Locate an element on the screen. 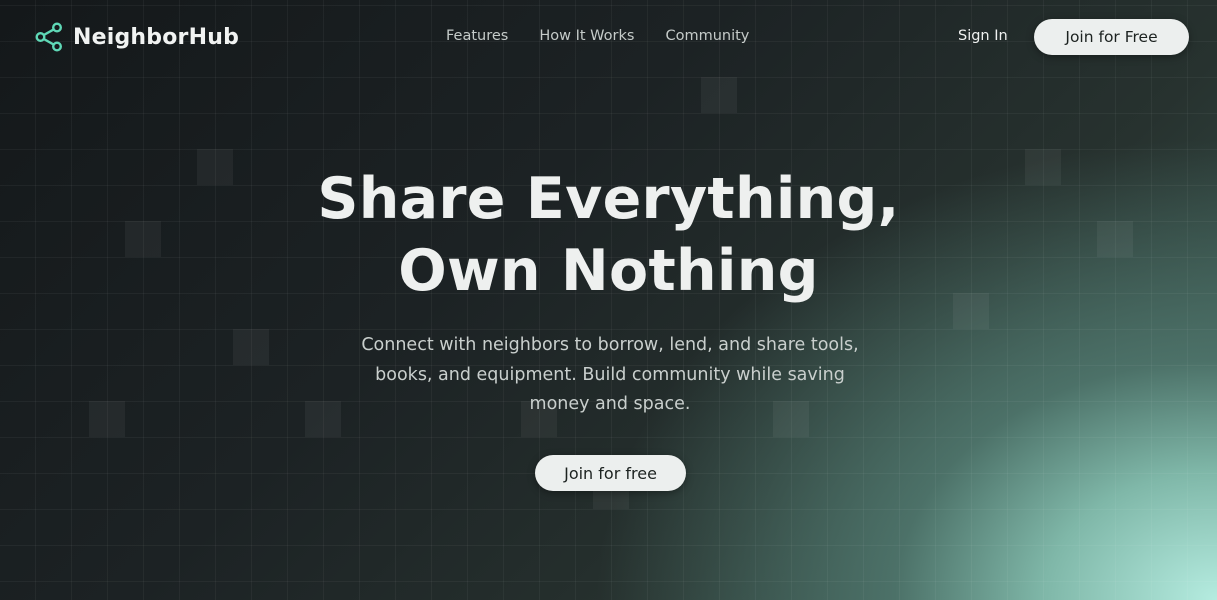 This screenshot has height=600, width=1217. nav-link-features: Features is located at coordinates (477, 36).